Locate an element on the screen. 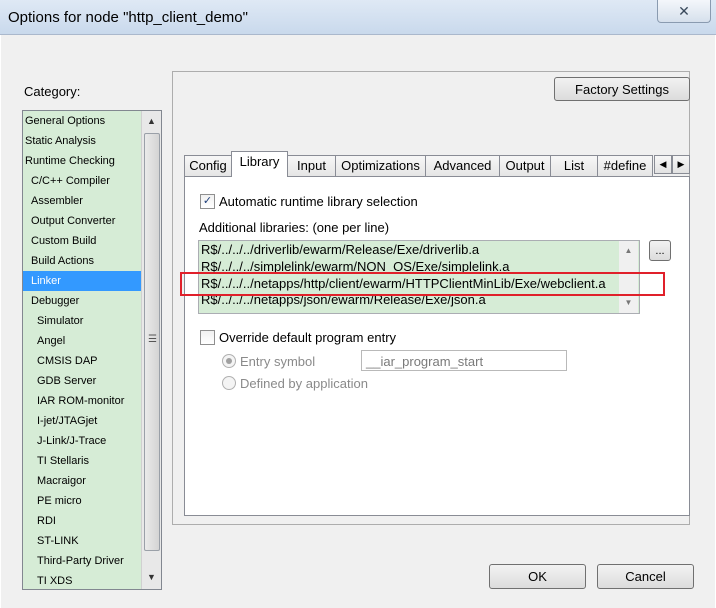 This screenshot has width=716, height=608. category-scrollbar: ▲ ☰ ▼ is located at coordinates (151, 350).